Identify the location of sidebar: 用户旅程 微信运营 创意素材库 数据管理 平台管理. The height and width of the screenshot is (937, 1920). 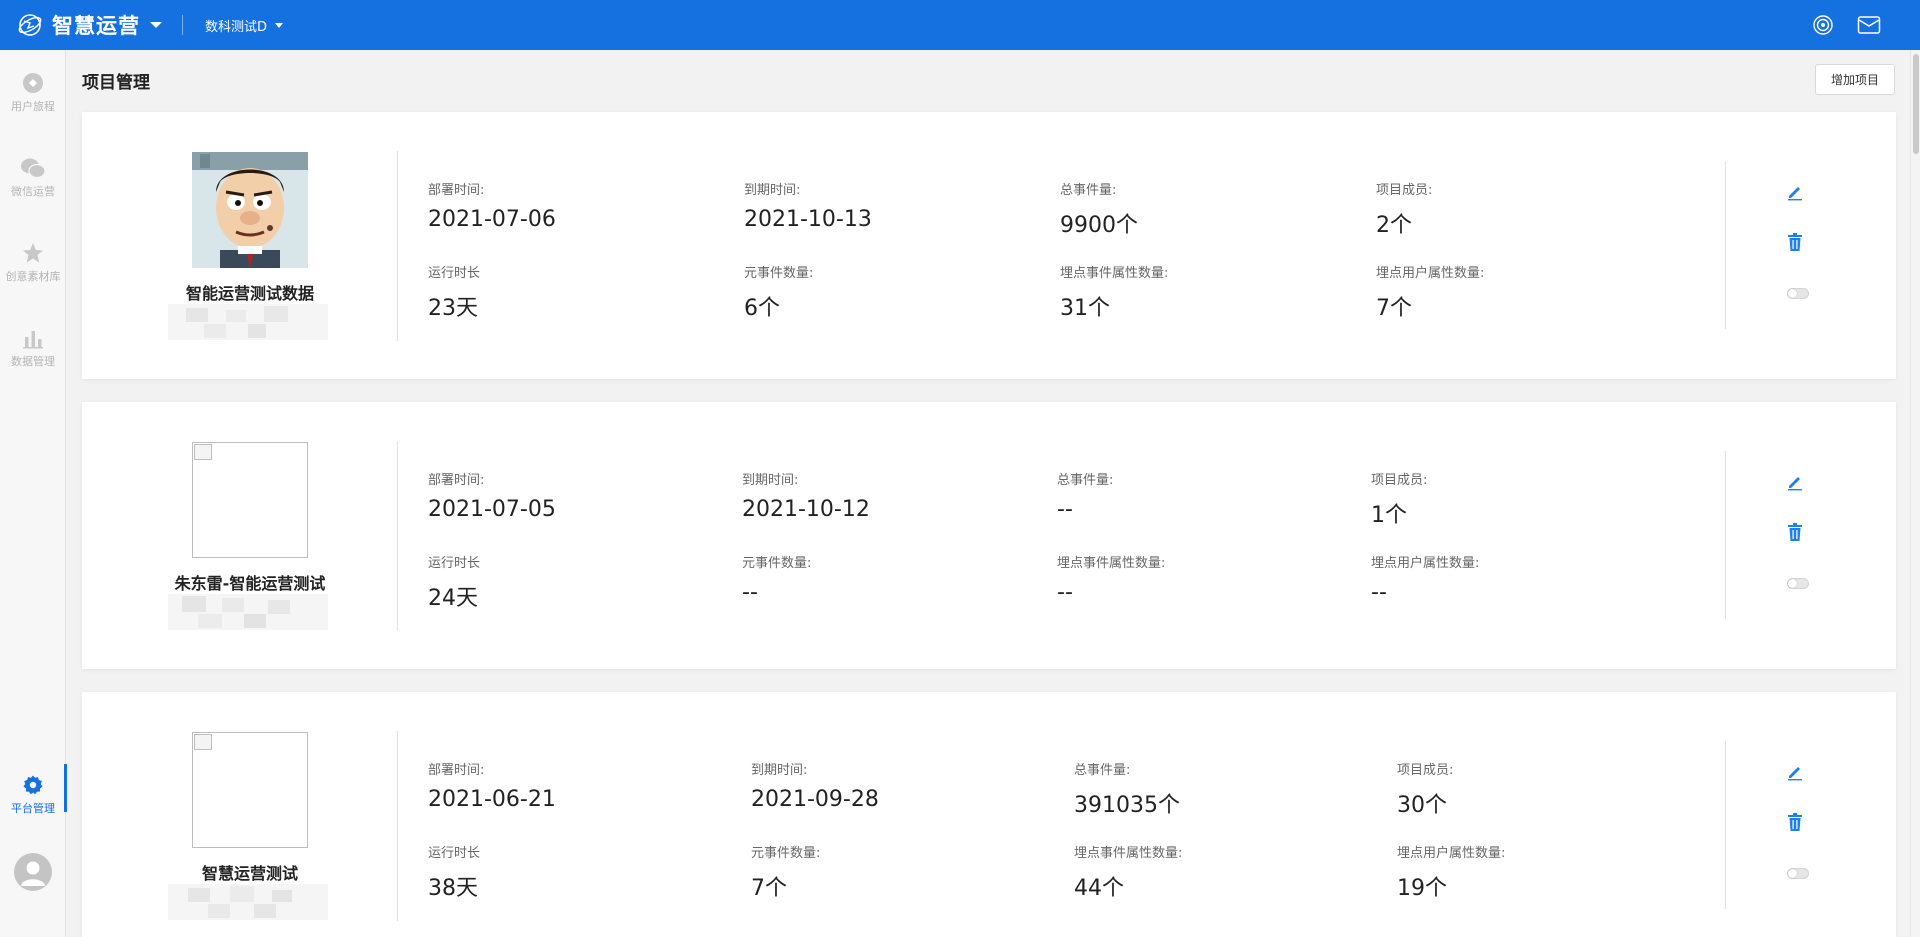
(33, 493).